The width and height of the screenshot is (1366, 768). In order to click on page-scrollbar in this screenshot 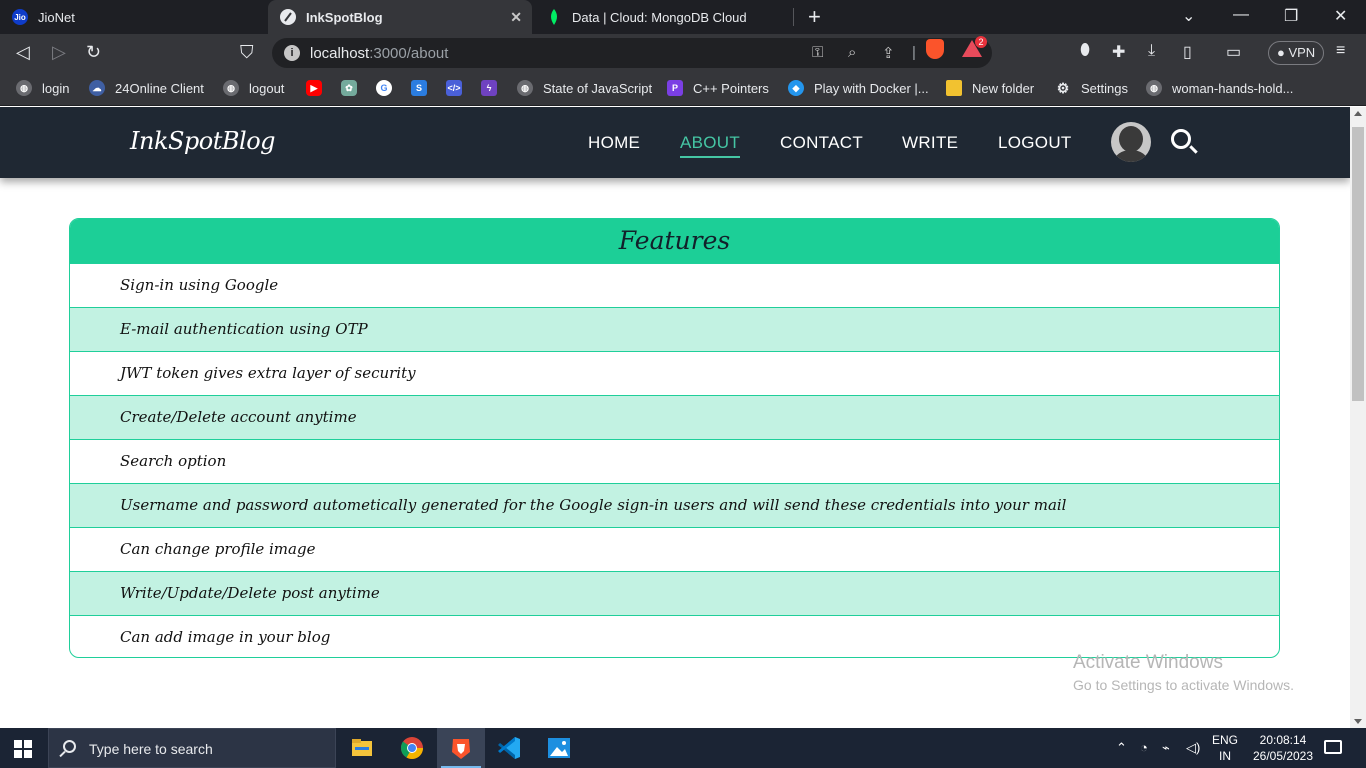, I will do `click(1358, 417)`.